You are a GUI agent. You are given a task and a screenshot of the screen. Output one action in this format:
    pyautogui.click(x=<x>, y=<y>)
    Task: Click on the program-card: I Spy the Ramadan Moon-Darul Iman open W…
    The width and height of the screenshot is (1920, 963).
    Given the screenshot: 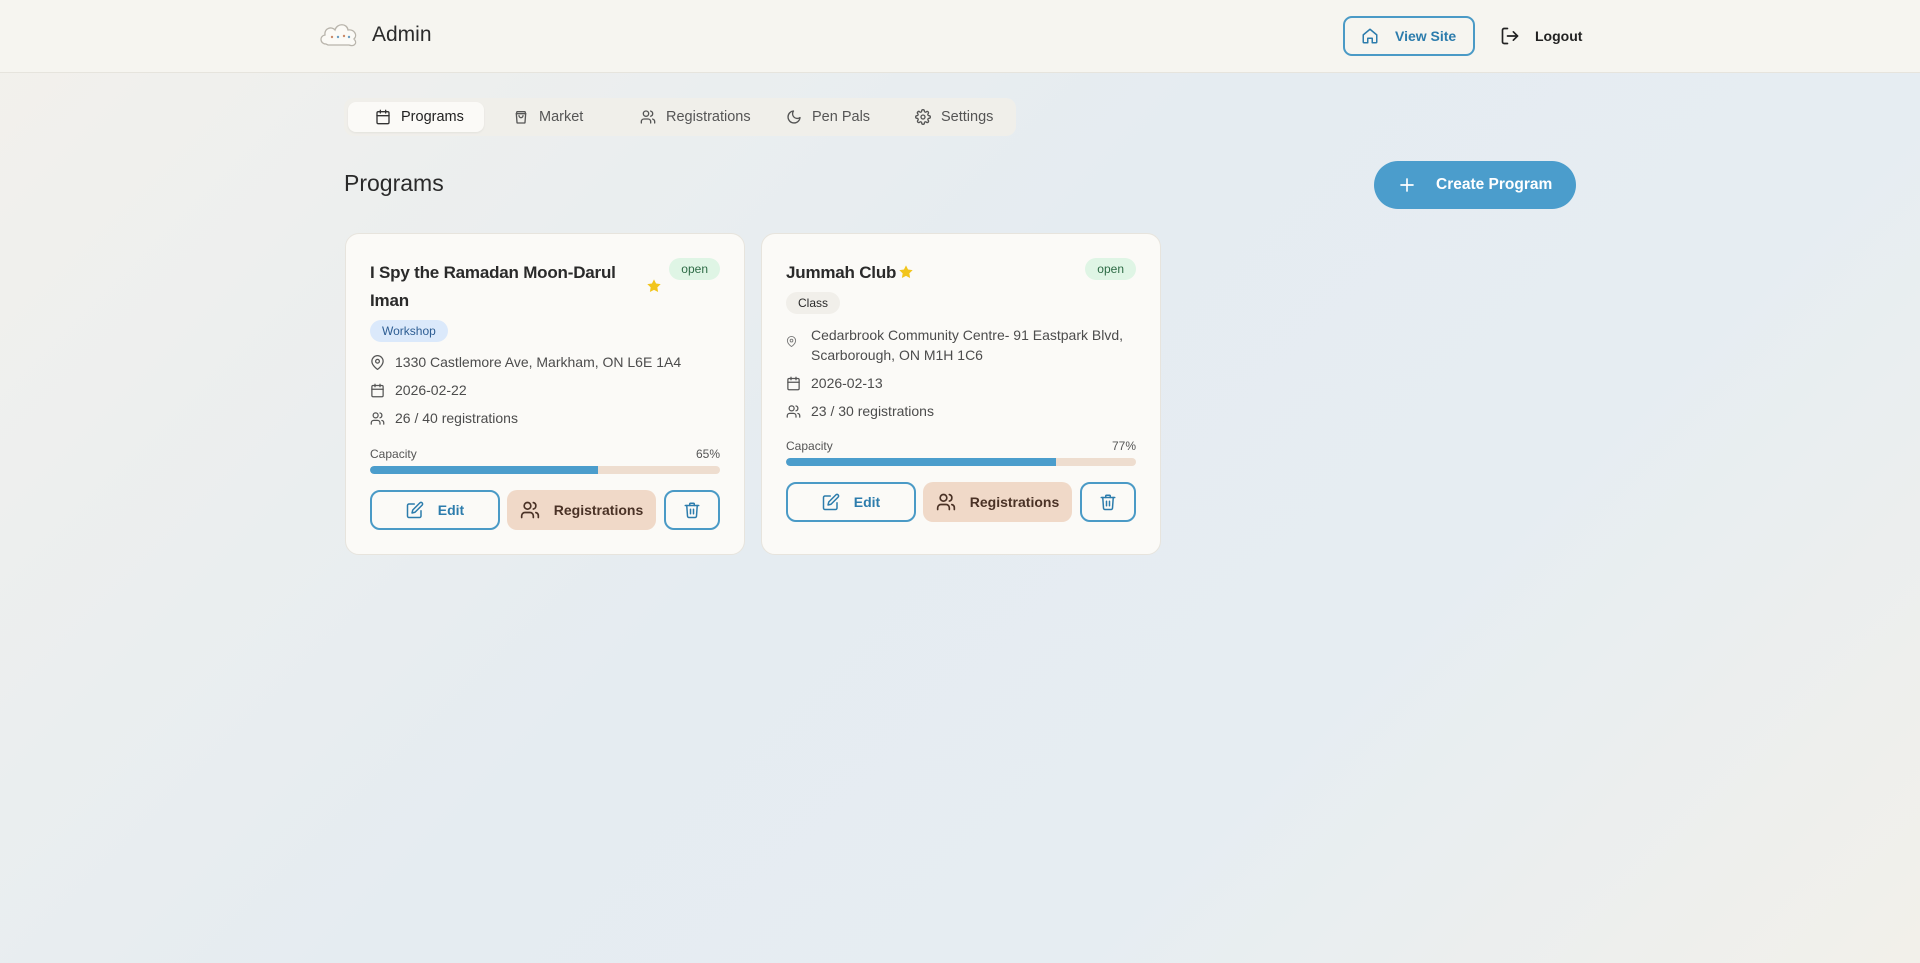 What is the action you would take?
    pyautogui.click(x=545, y=394)
    